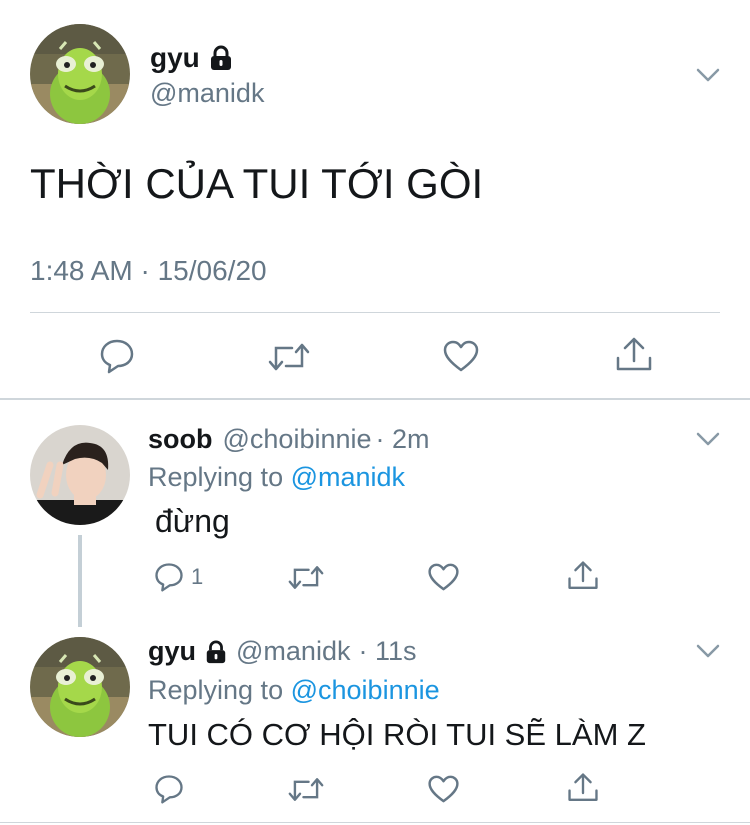  I want to click on time-ago: · 11s, so click(387, 651).